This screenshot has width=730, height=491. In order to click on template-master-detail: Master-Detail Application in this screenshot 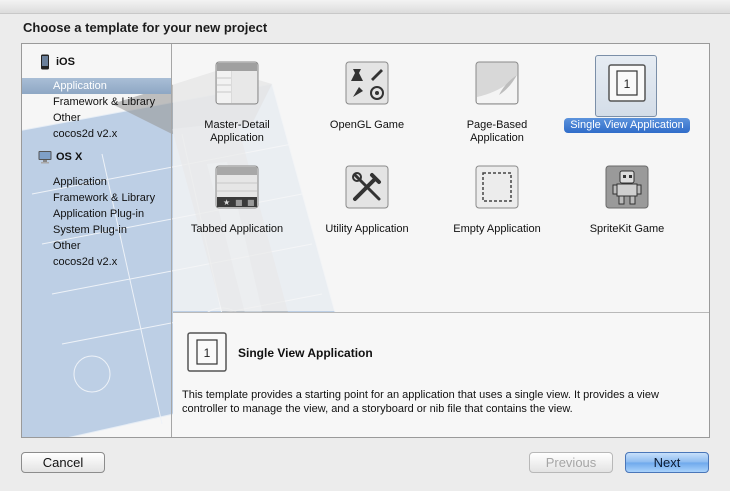, I will do `click(237, 100)`.